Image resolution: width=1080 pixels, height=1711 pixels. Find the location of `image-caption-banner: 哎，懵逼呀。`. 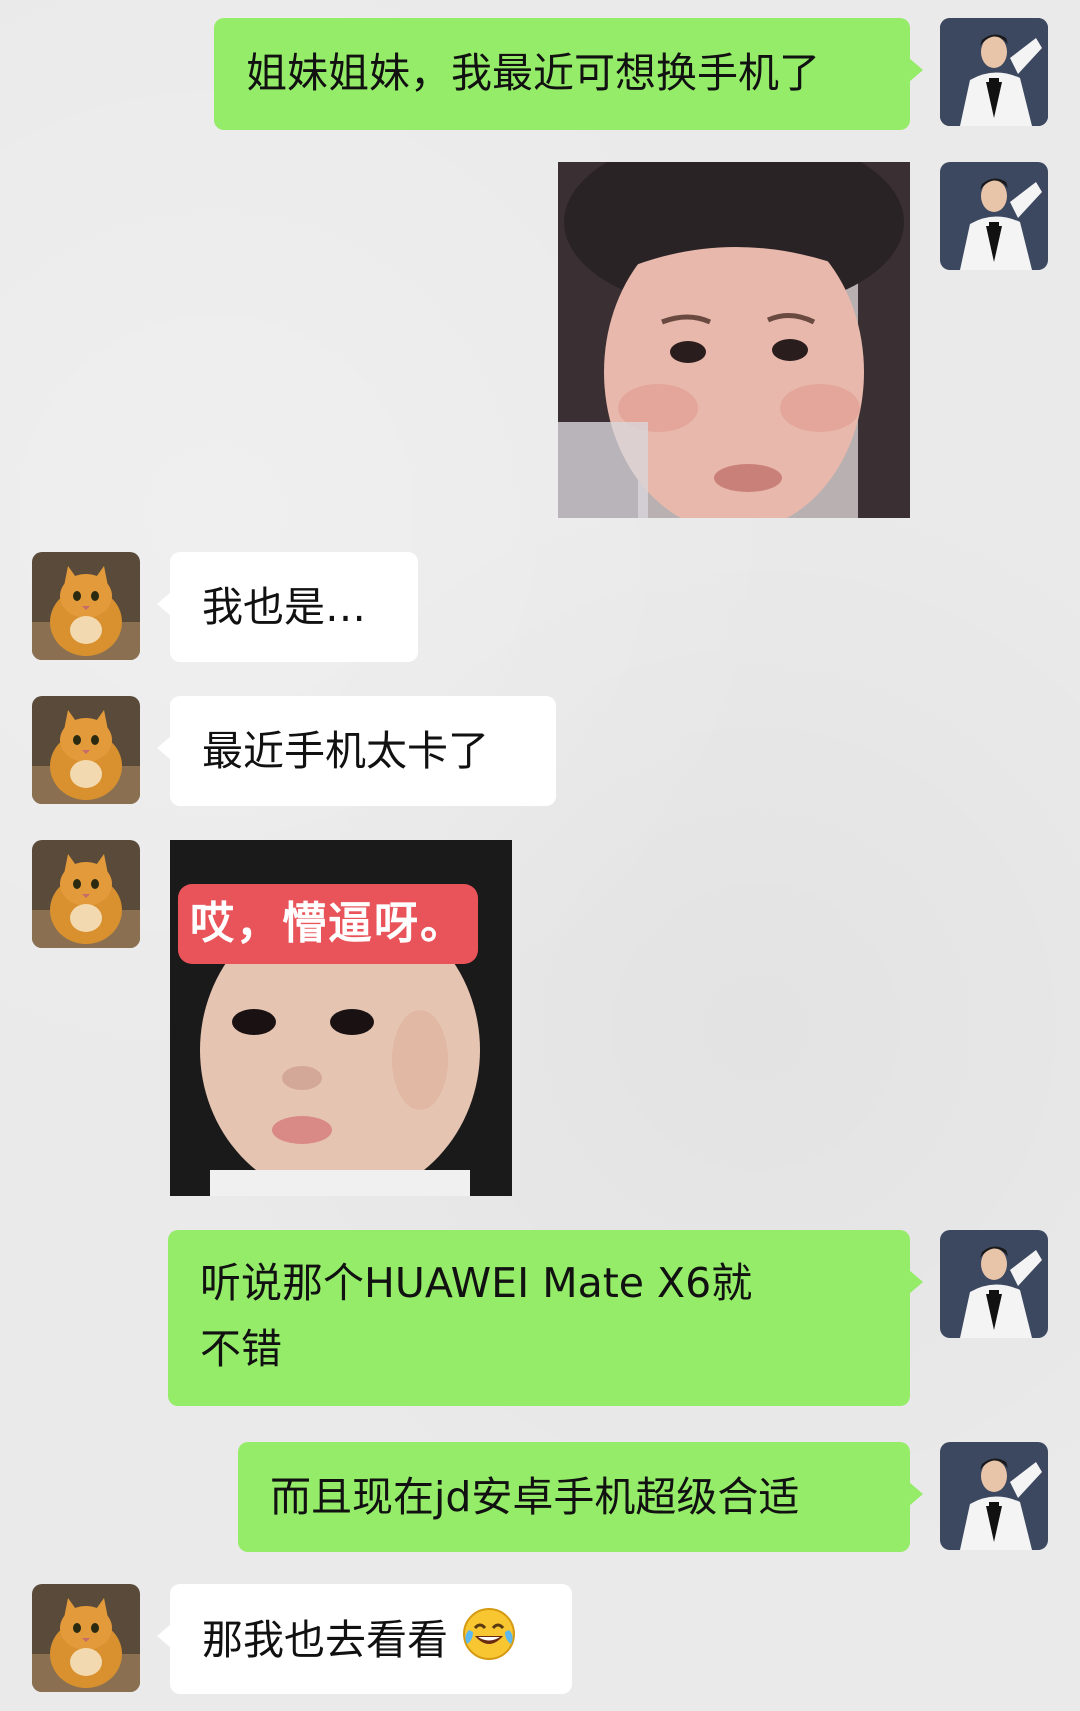

image-caption-banner: 哎，懵逼呀。 is located at coordinates (328, 924).